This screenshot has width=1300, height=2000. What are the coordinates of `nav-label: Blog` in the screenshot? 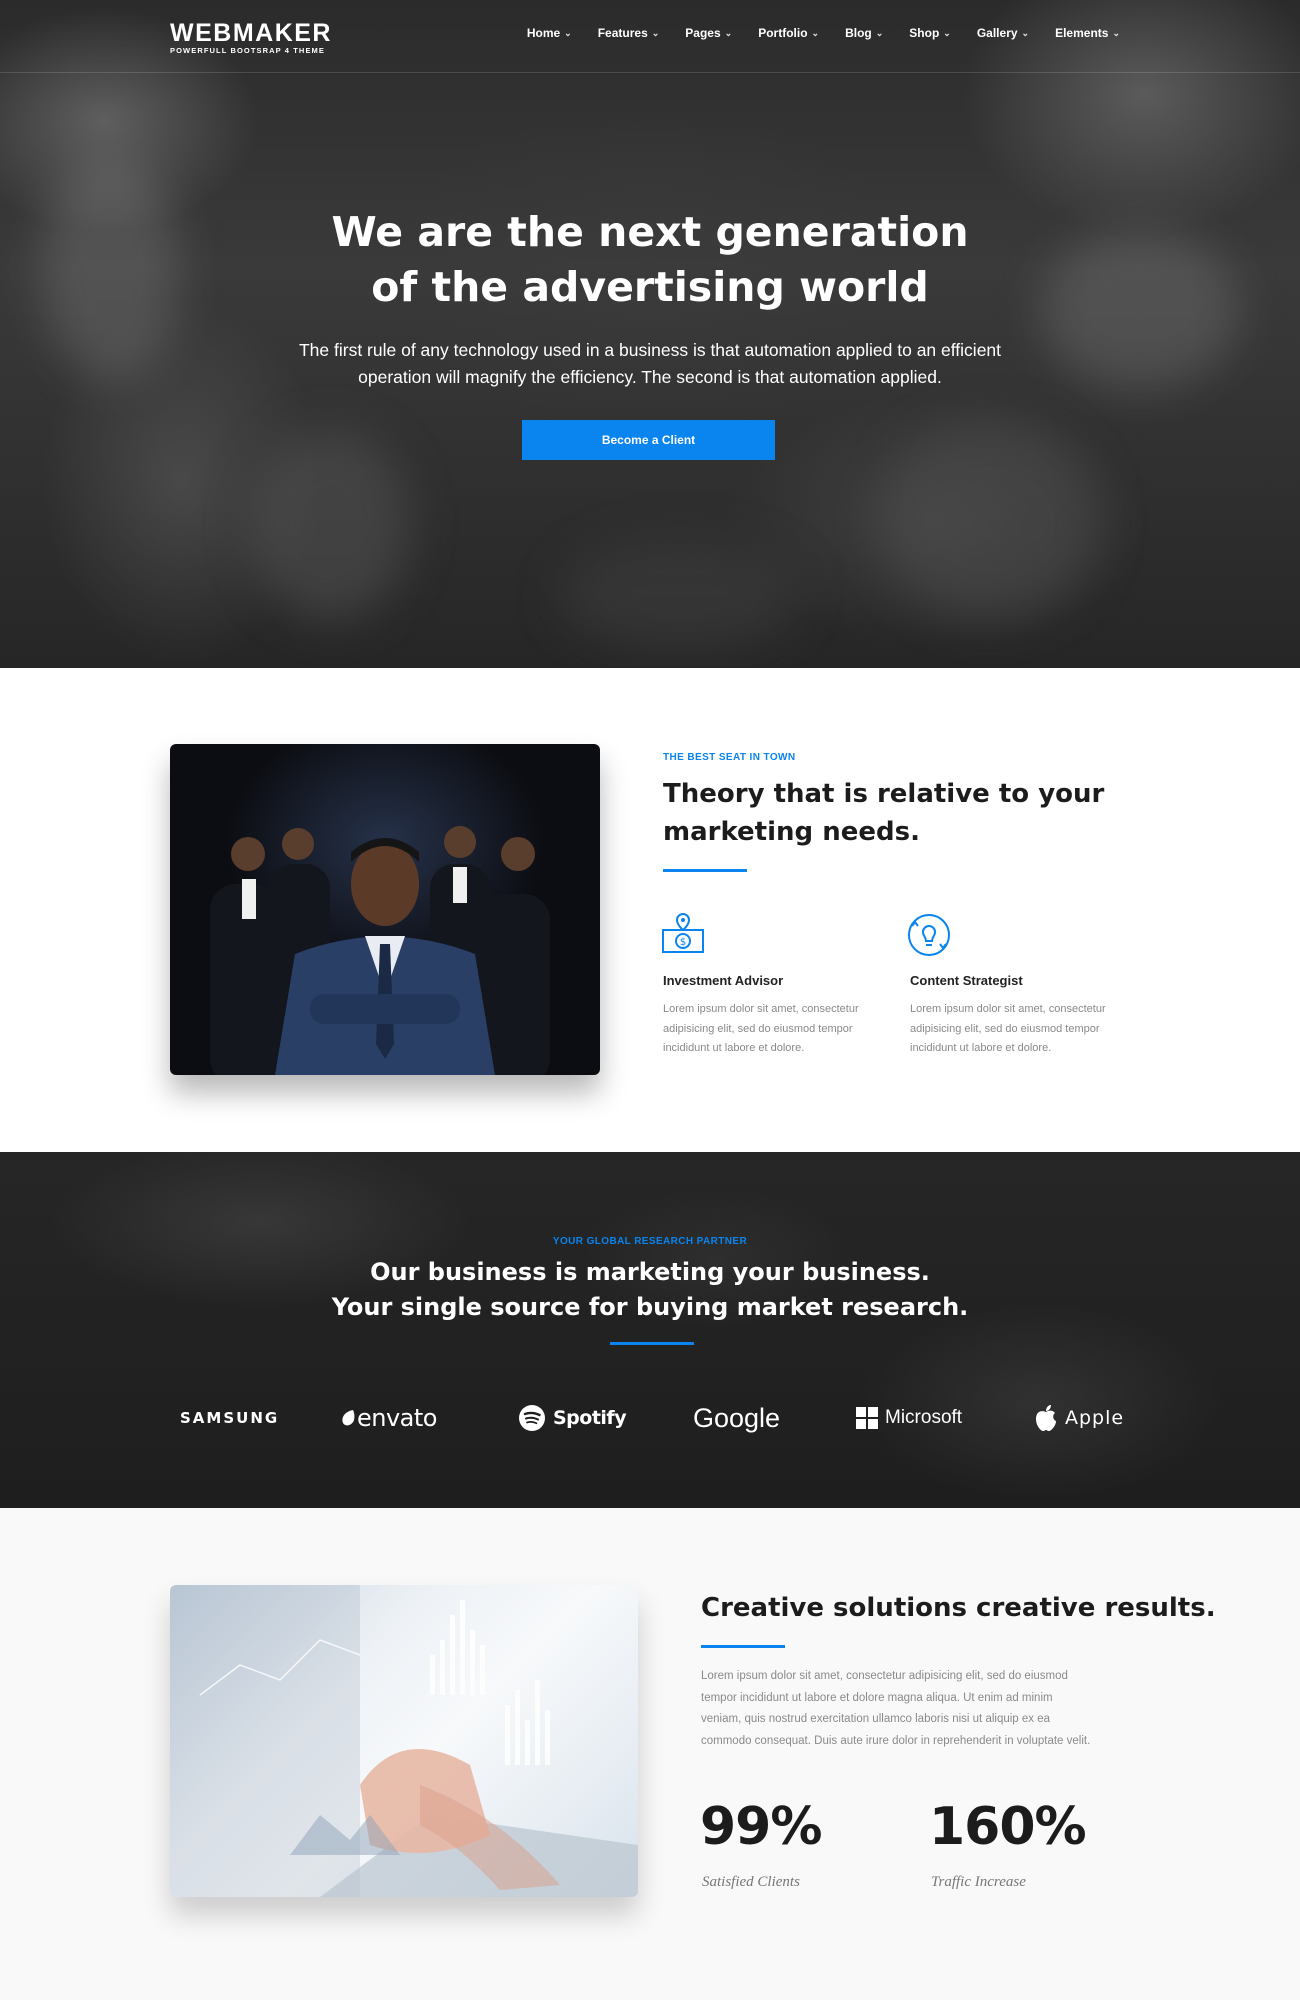 It's located at (858, 33).